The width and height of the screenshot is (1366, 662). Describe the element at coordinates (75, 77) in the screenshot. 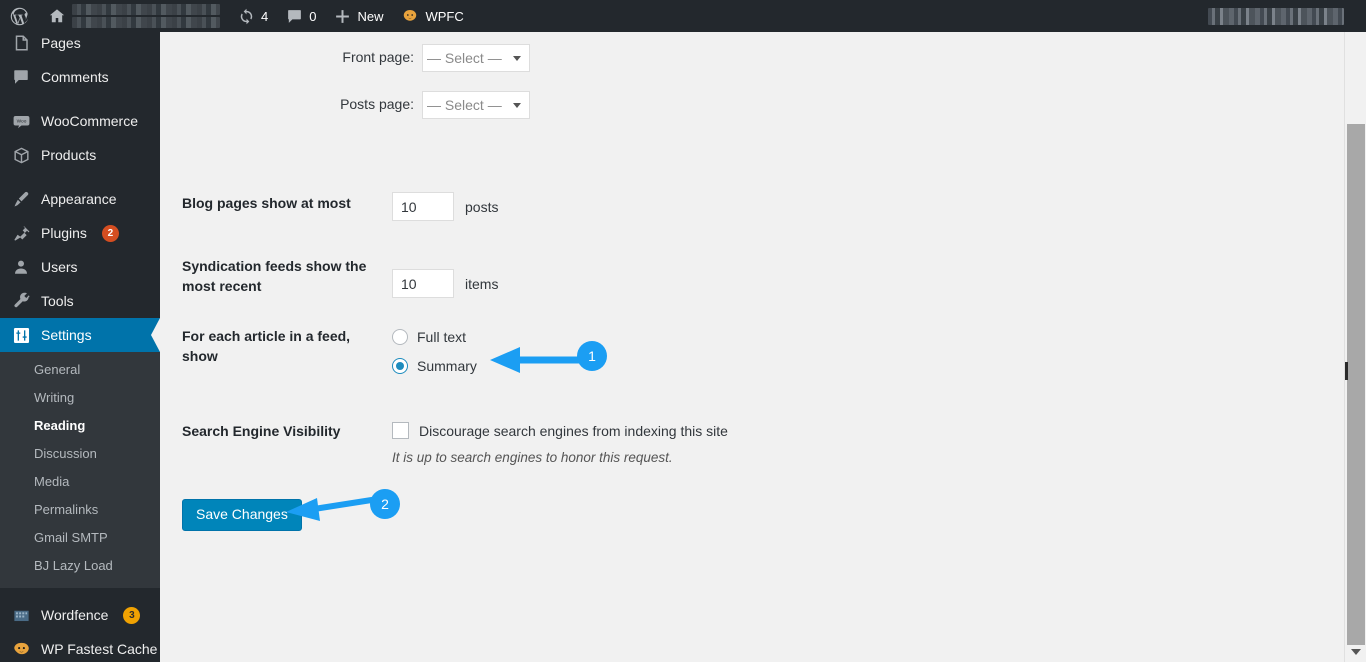

I see `sidebar-label-comments: Comments` at that location.